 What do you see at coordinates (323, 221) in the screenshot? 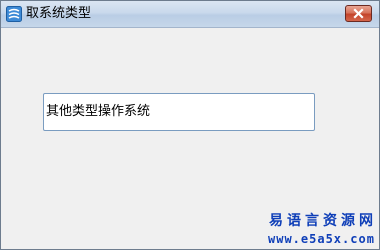
I see `watermark-brand: 易语言资源网` at bounding box center [323, 221].